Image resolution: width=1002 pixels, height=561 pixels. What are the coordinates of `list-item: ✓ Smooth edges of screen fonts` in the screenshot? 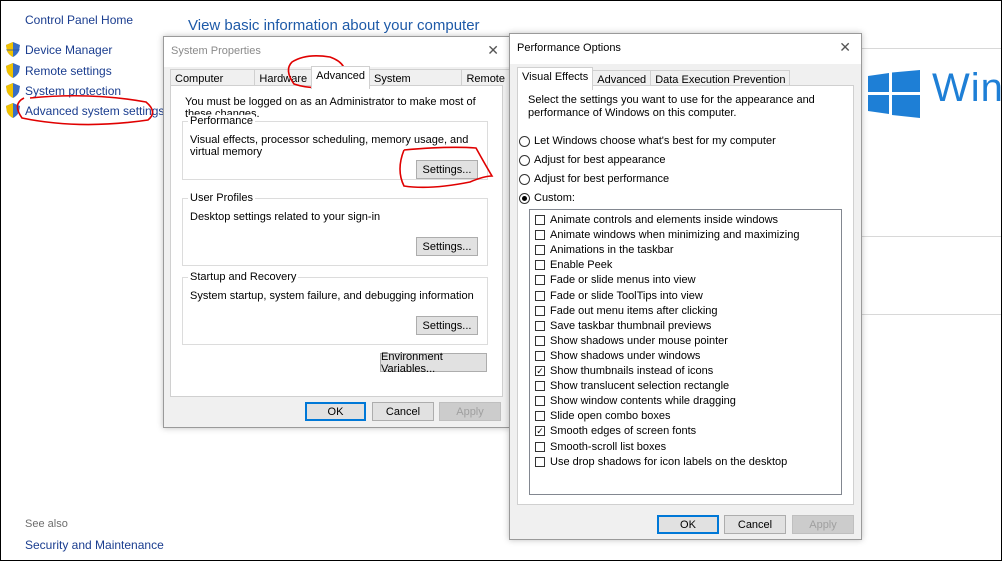 It's located at (615, 431).